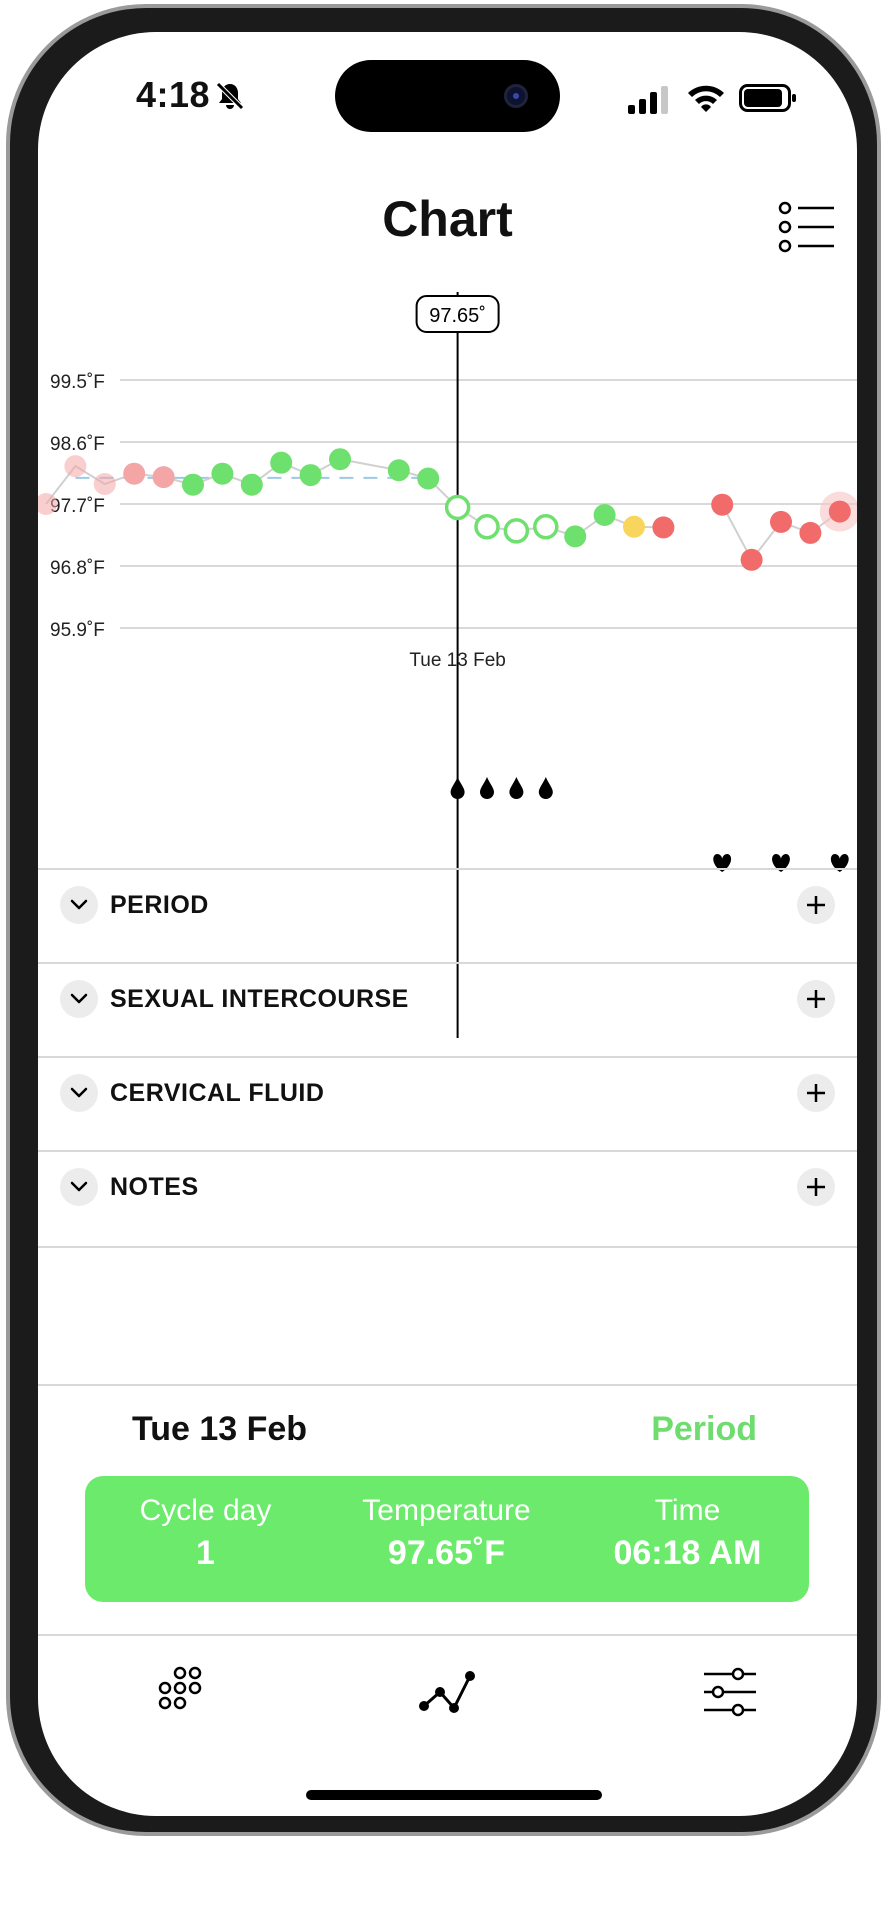 This screenshot has height=1920, width=887. What do you see at coordinates (447, 96) in the screenshot?
I see `dynamic-island` at bounding box center [447, 96].